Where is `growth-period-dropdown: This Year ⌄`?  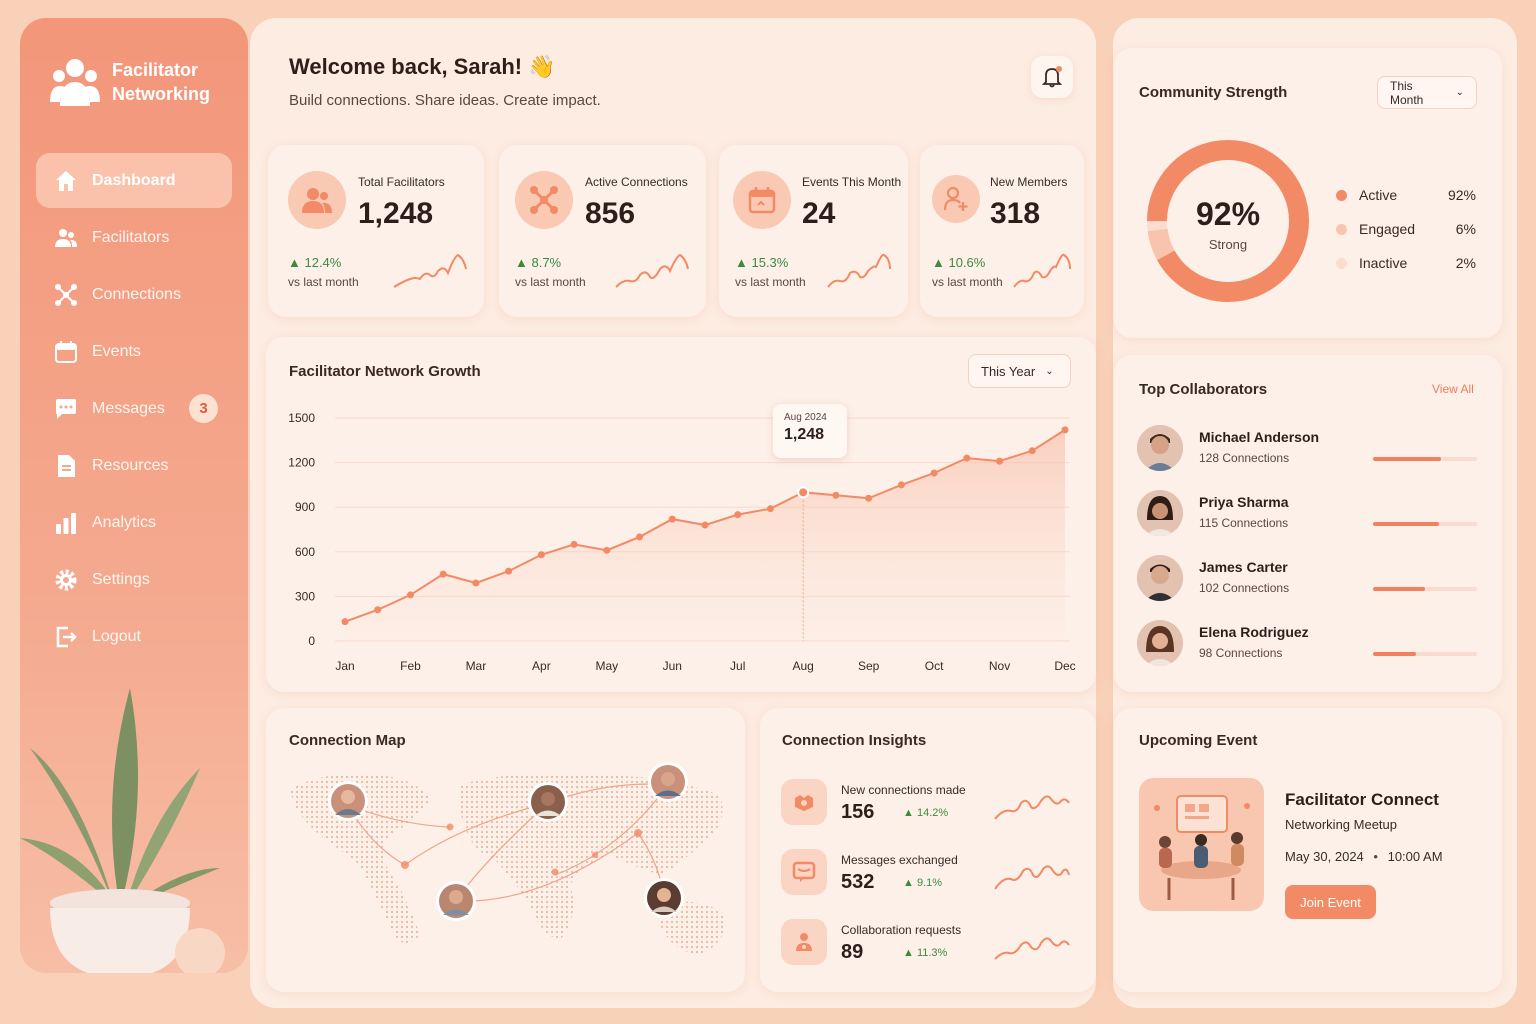 growth-period-dropdown: This Year ⌄ is located at coordinates (1019, 371).